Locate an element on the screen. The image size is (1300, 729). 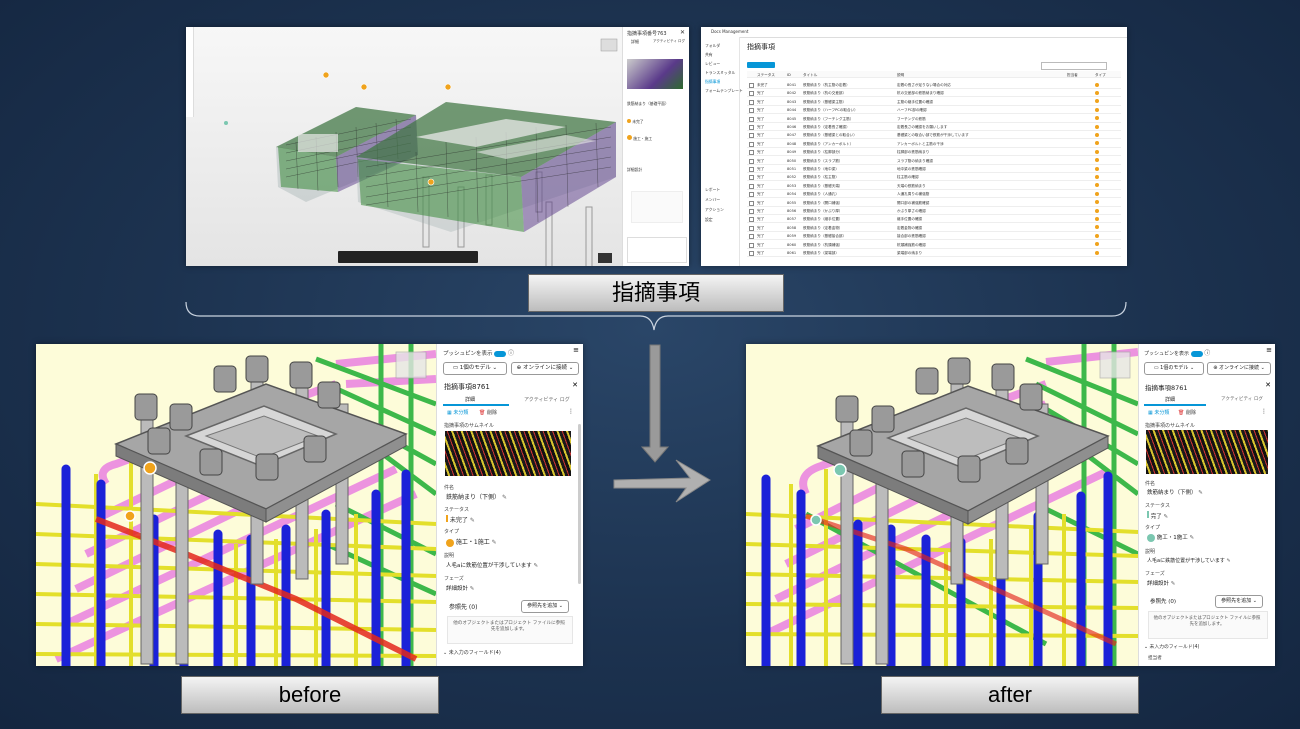
search-input is located at coordinates (1074, 66).